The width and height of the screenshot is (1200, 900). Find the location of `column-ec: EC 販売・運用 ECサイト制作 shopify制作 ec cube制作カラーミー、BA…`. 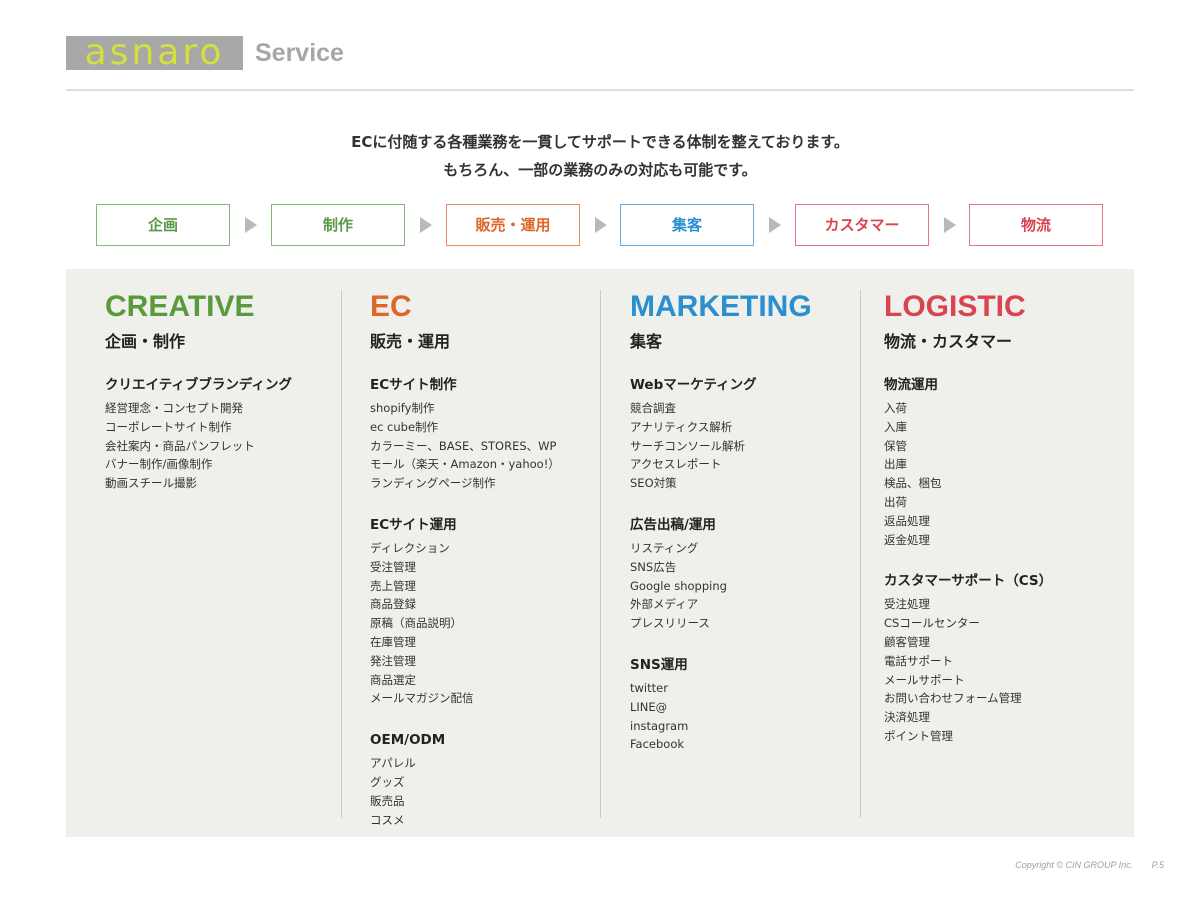

column-ec: EC 販売・運用 ECサイト制作 shopify制作 ec cube制作カラーミー、BA… is located at coordinates (465, 558).